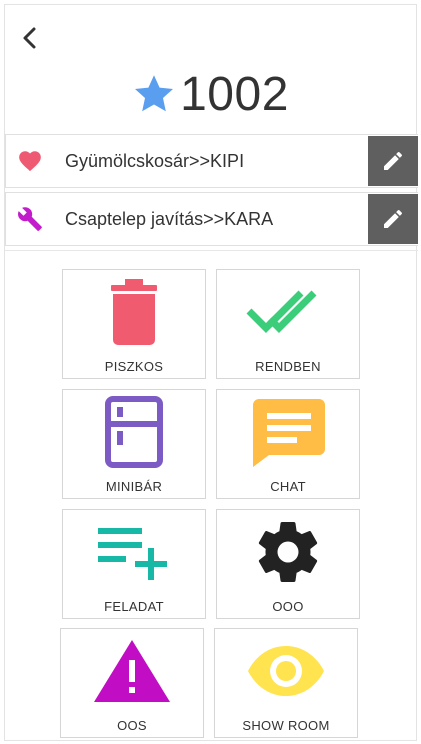 The image size is (421, 744). I want to click on chat-tile: CHAT, so click(288, 444).